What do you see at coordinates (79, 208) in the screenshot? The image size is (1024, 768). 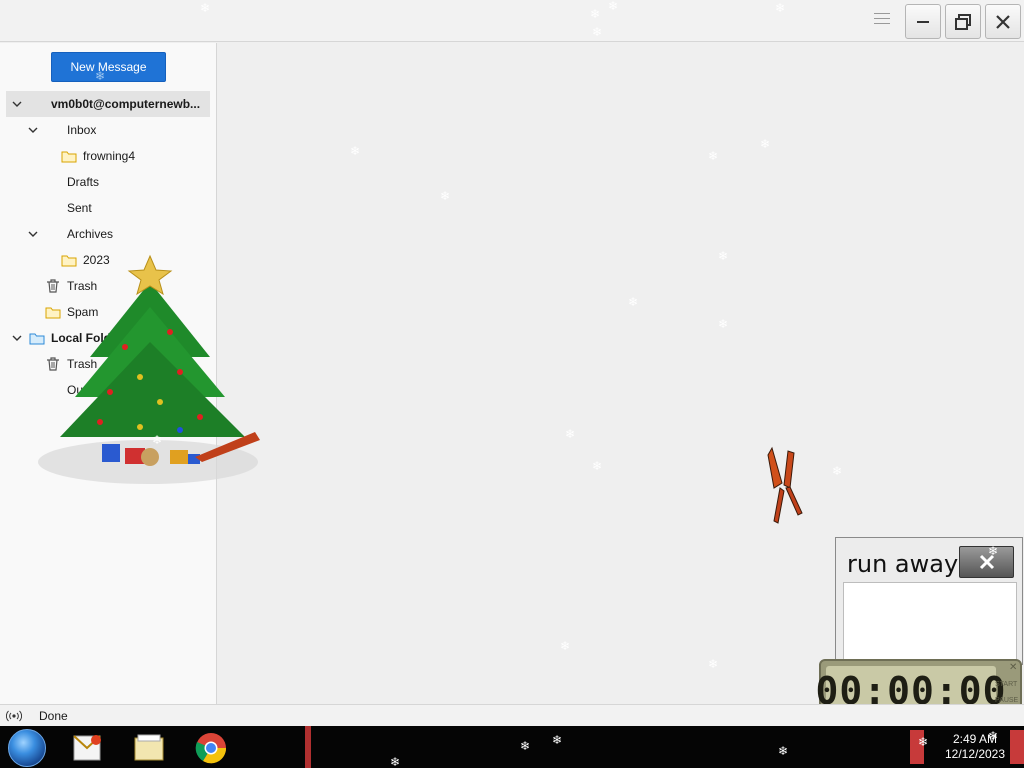 I see `folder-label: Sent` at bounding box center [79, 208].